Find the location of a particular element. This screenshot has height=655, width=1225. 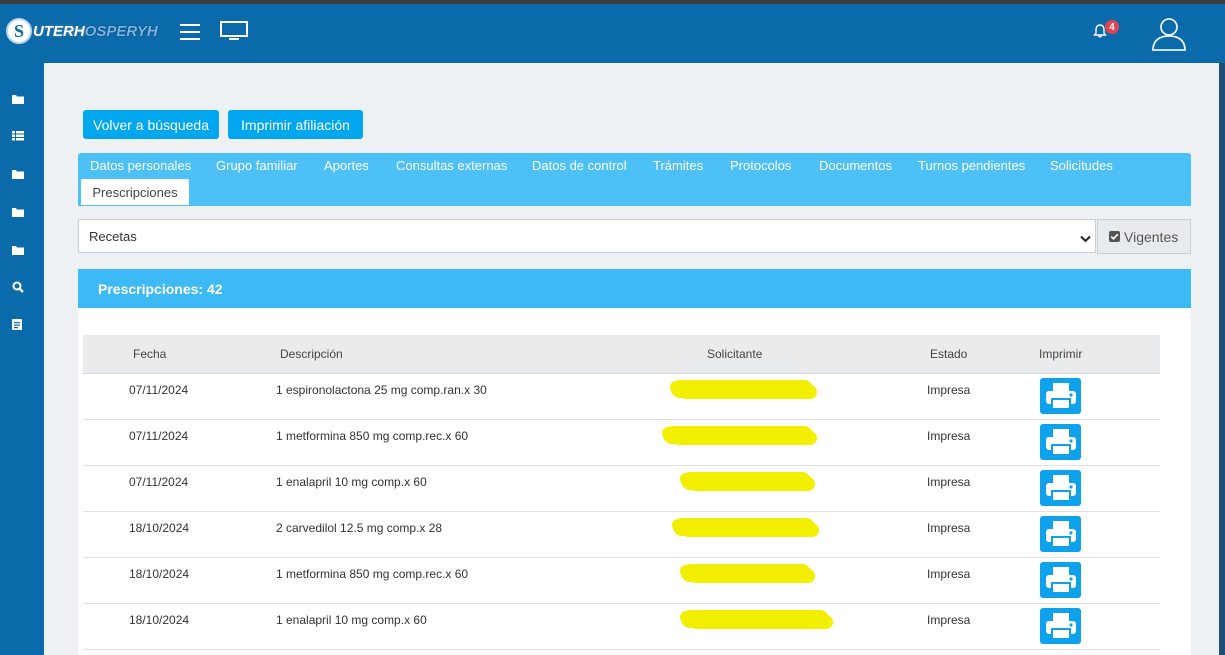

column-header-descripcion: Descripción is located at coordinates (311, 354).